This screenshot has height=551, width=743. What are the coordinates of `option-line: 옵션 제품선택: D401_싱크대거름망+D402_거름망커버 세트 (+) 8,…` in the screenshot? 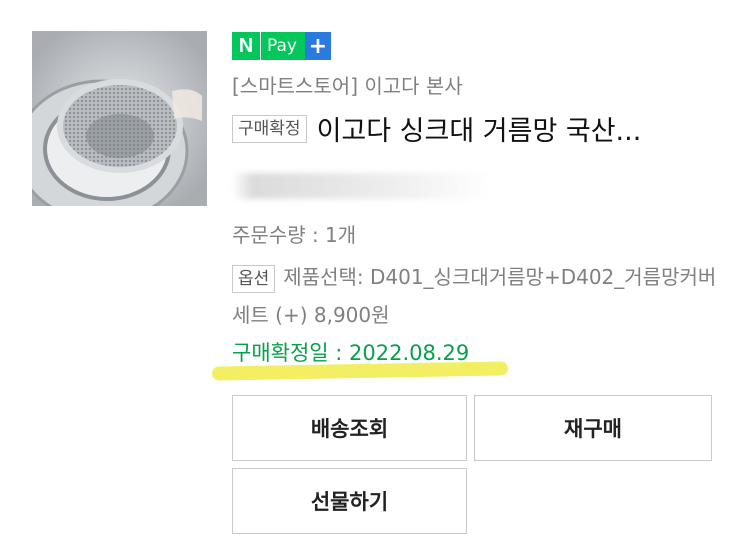 It's located at (482, 296).